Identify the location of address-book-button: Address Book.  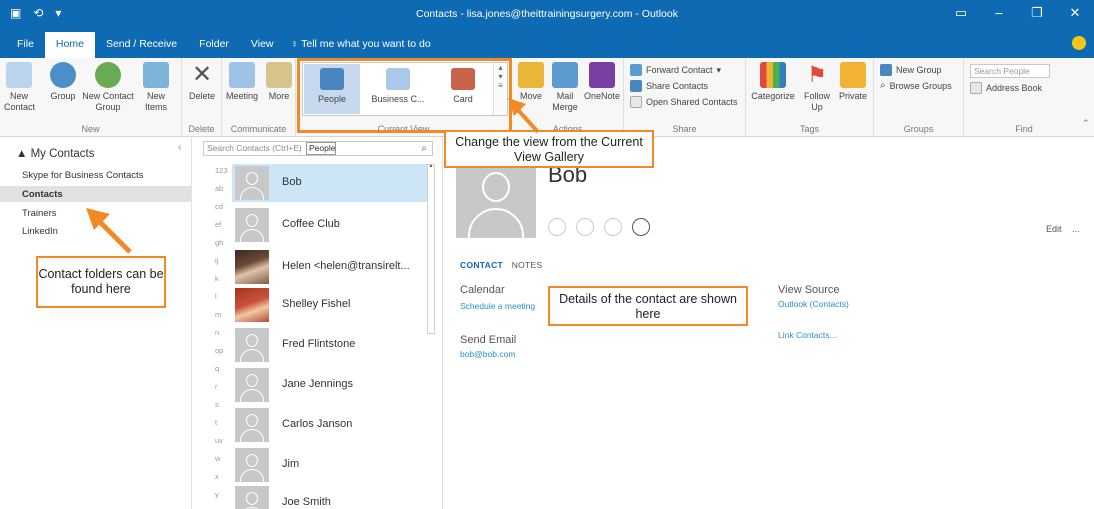
(1006, 88).